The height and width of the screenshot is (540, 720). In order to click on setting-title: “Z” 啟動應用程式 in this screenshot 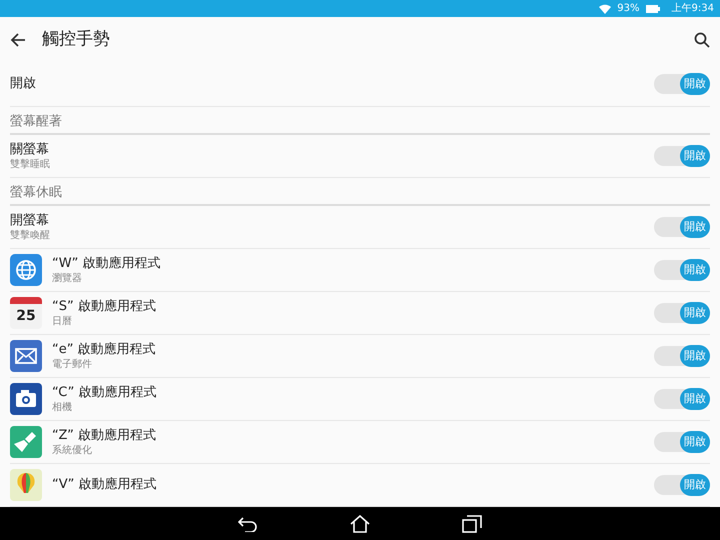, I will do `click(105, 435)`.